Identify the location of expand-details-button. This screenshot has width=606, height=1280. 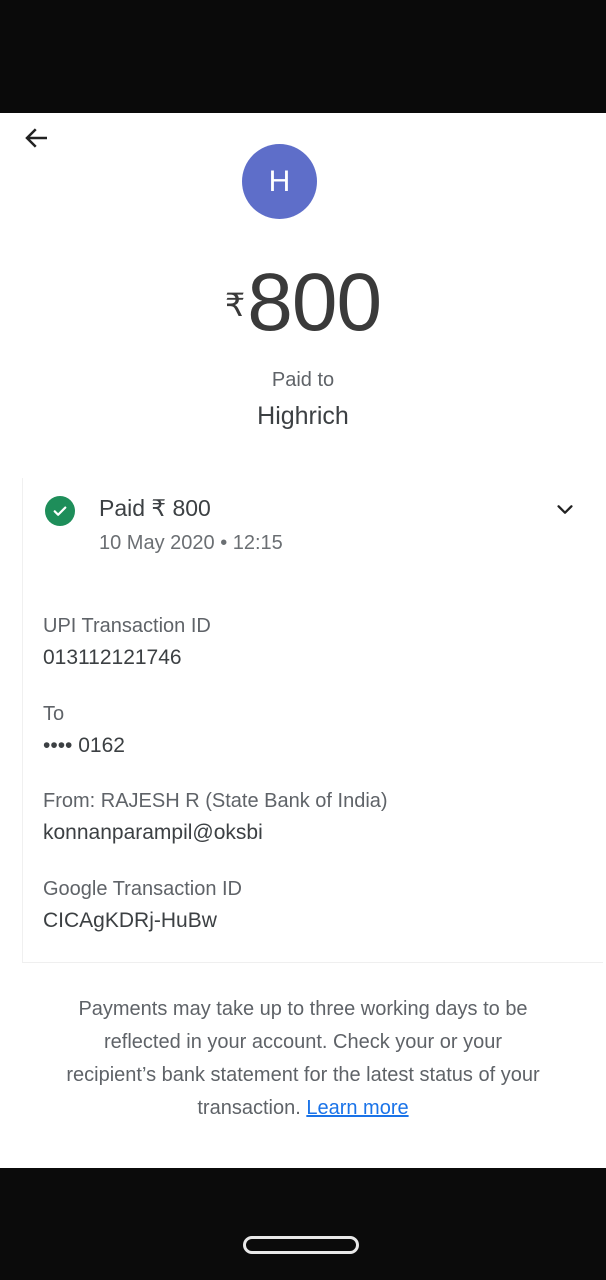
(565, 510).